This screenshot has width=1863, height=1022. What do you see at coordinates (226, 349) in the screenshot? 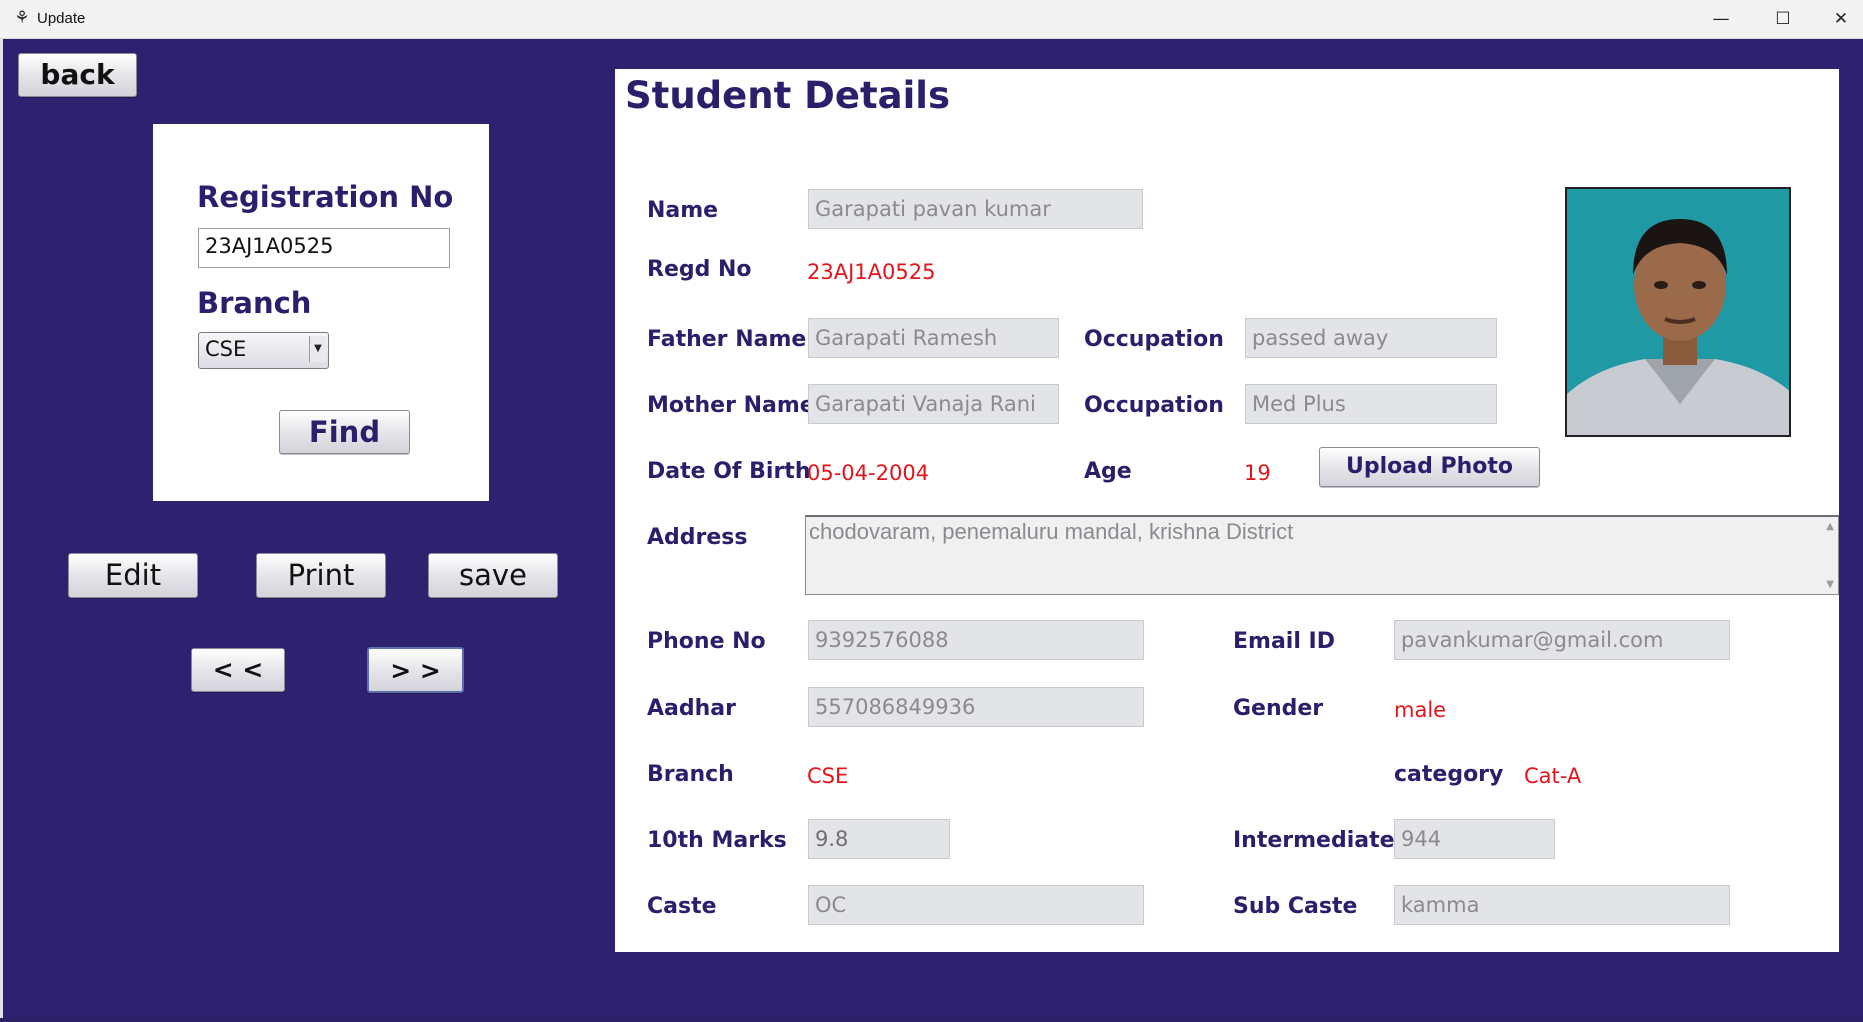
I see `branch-select-value: CSE` at bounding box center [226, 349].